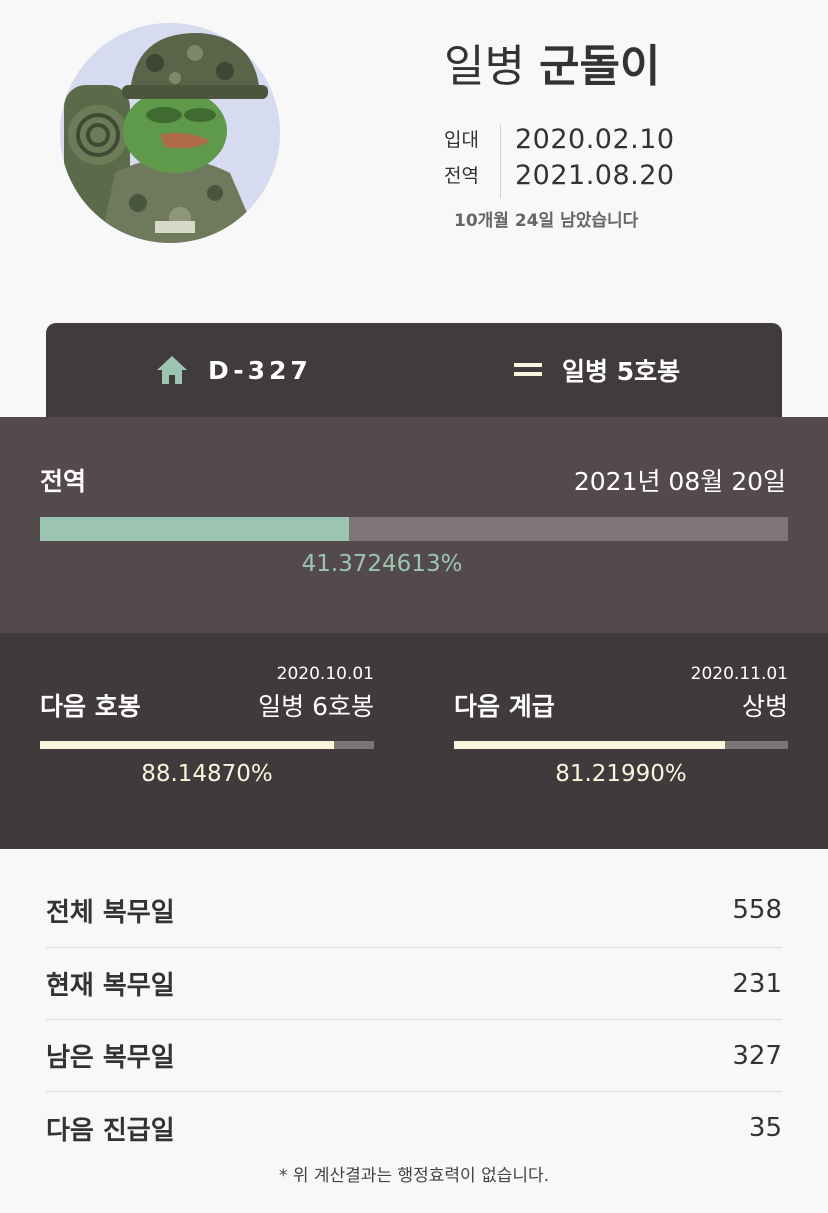 This screenshot has width=828, height=1213. I want to click on page-title: 일병 군돌이, so click(552, 62).